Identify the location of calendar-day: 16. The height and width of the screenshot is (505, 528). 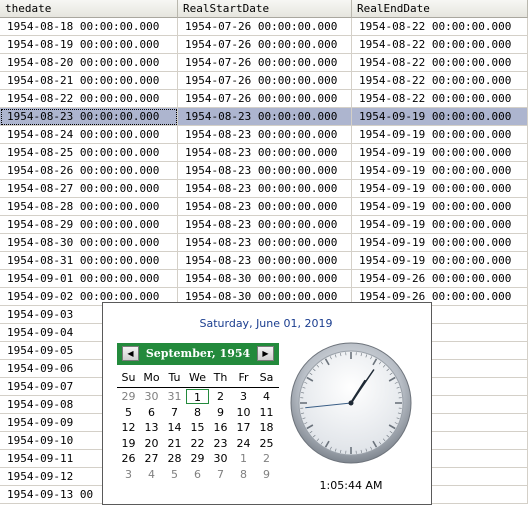
(220, 427).